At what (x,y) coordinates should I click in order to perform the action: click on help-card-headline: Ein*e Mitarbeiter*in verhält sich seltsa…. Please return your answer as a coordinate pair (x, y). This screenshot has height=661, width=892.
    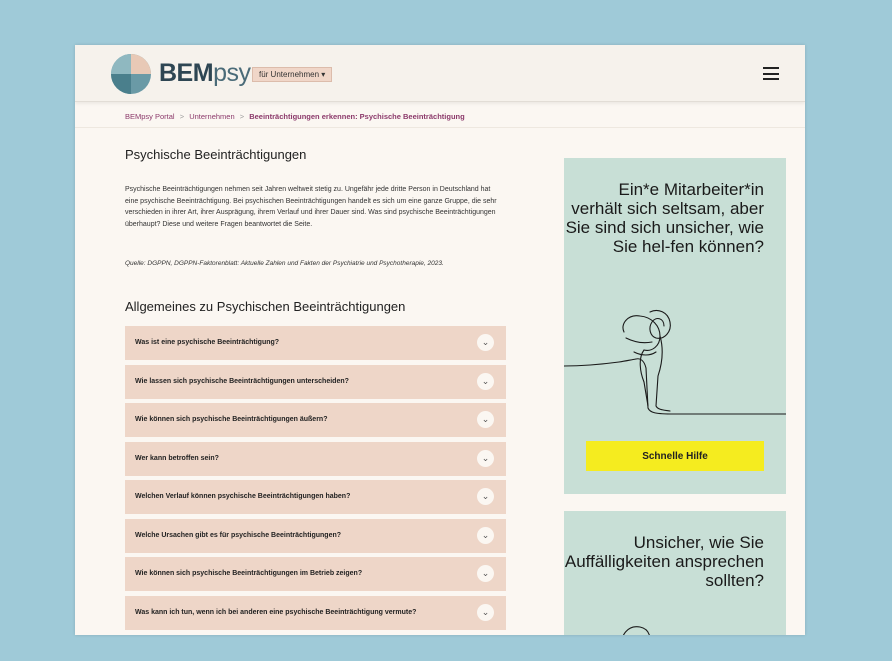
    Looking at the image, I should click on (664, 218).